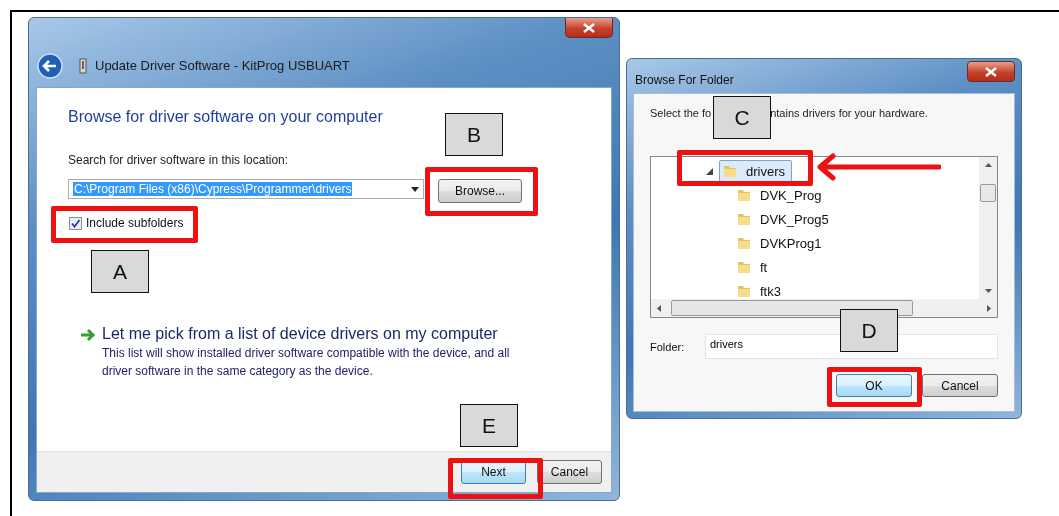 This screenshot has width=1059, height=516. Describe the element at coordinates (869, 330) in the screenshot. I see `letter-callout-tooltip: D` at that location.